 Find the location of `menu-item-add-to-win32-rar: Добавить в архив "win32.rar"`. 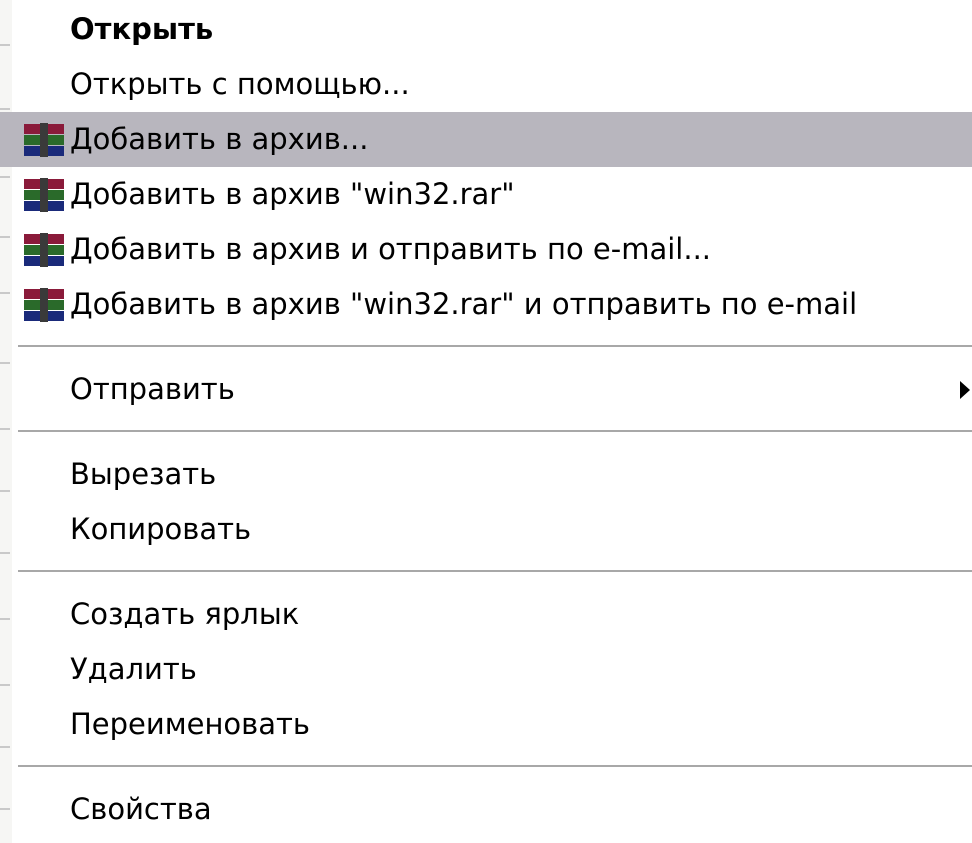

menu-item-add-to-win32-rar: Добавить в архив "win32.rar" is located at coordinates (486, 194).